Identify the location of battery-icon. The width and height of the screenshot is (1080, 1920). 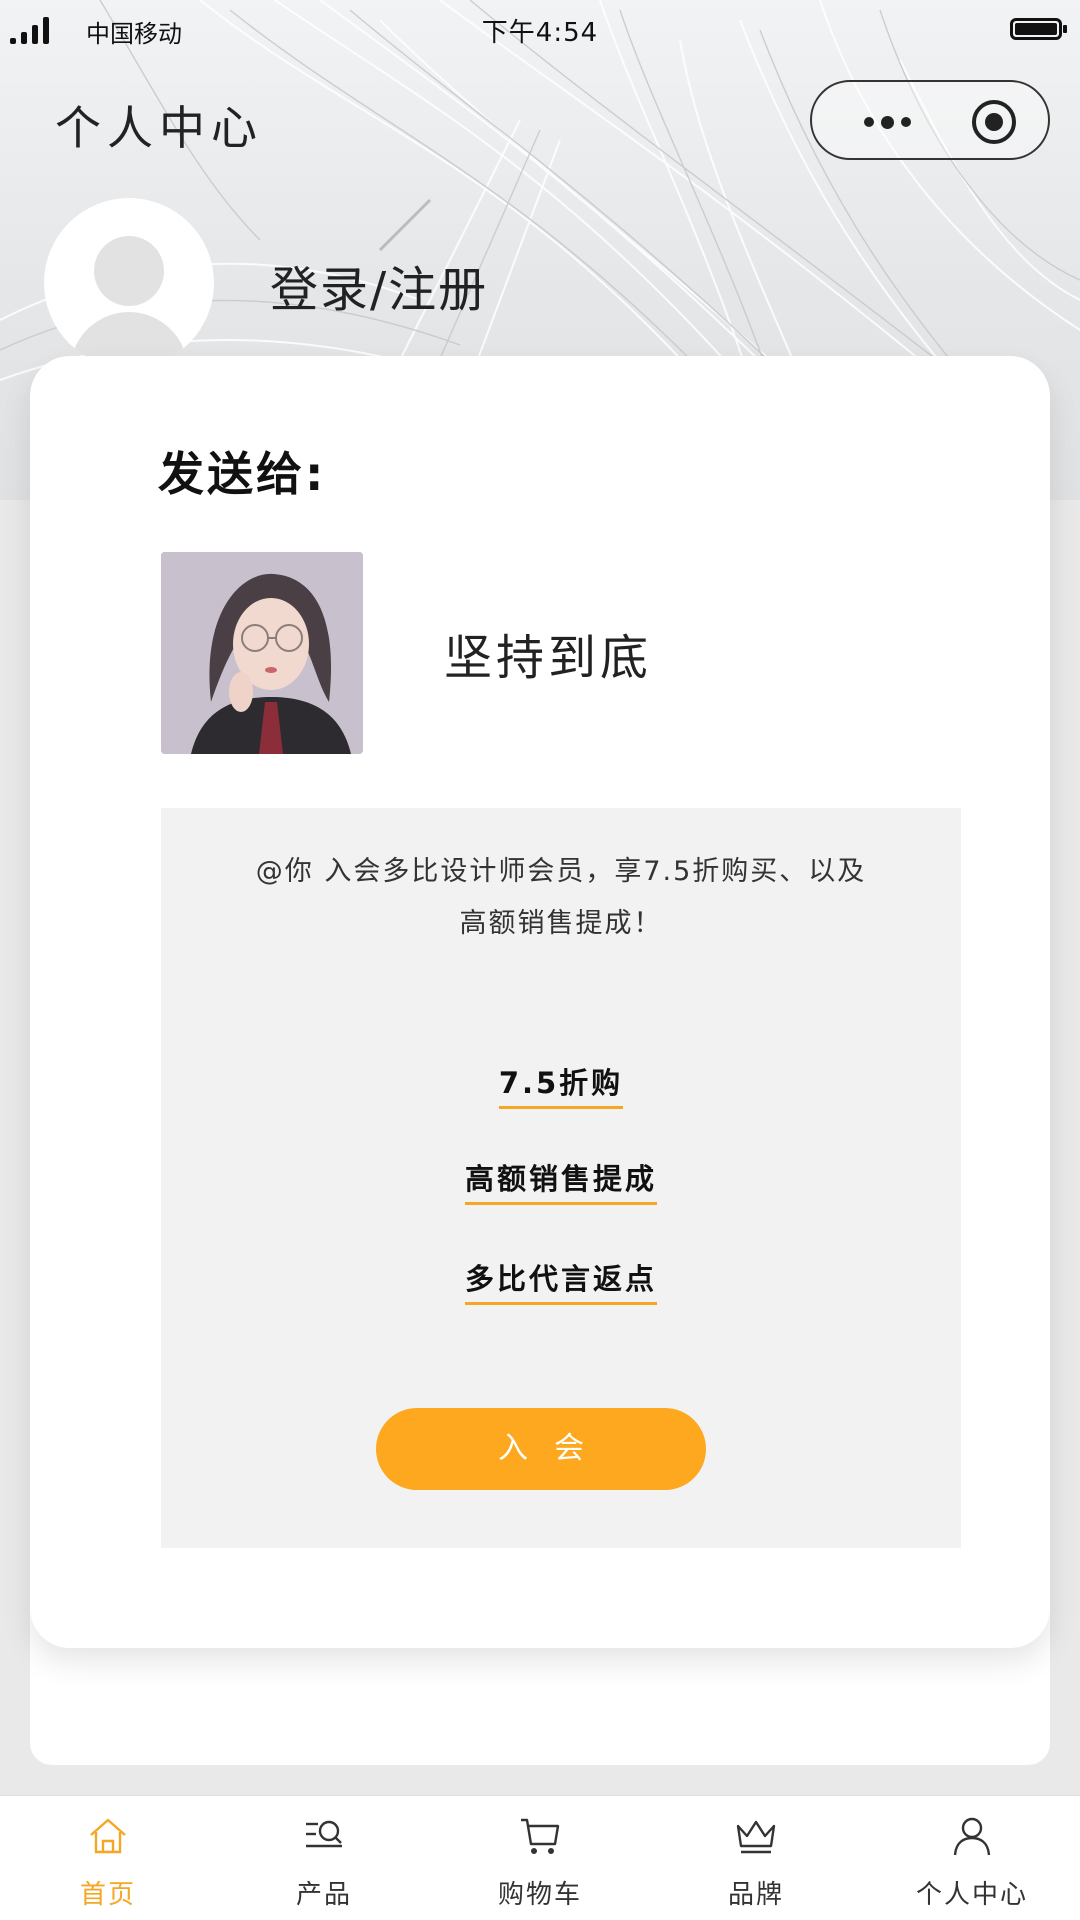
(1038, 29).